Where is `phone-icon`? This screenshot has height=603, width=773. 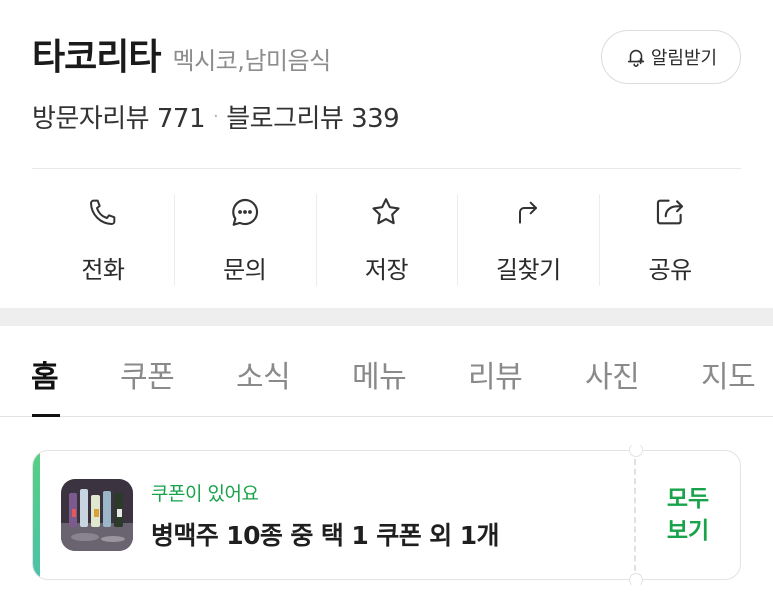 phone-icon is located at coordinates (103, 212).